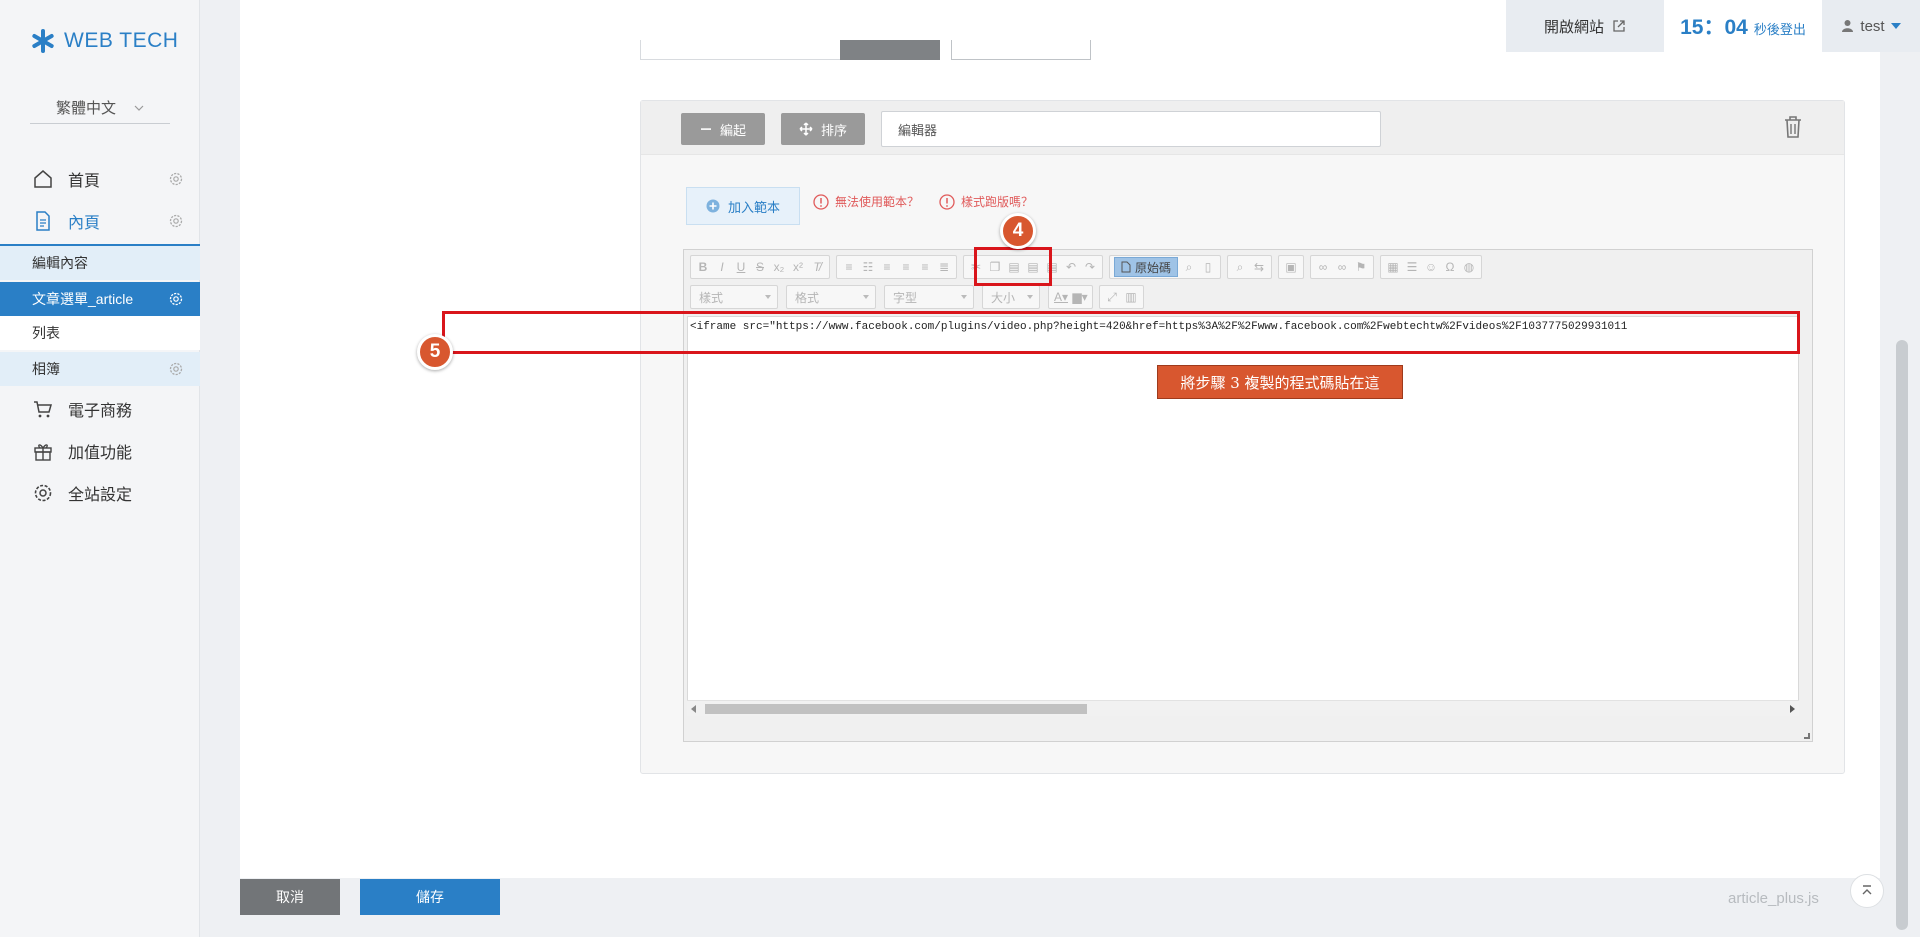  I want to click on brand-name: WEB TECH, so click(121, 40).